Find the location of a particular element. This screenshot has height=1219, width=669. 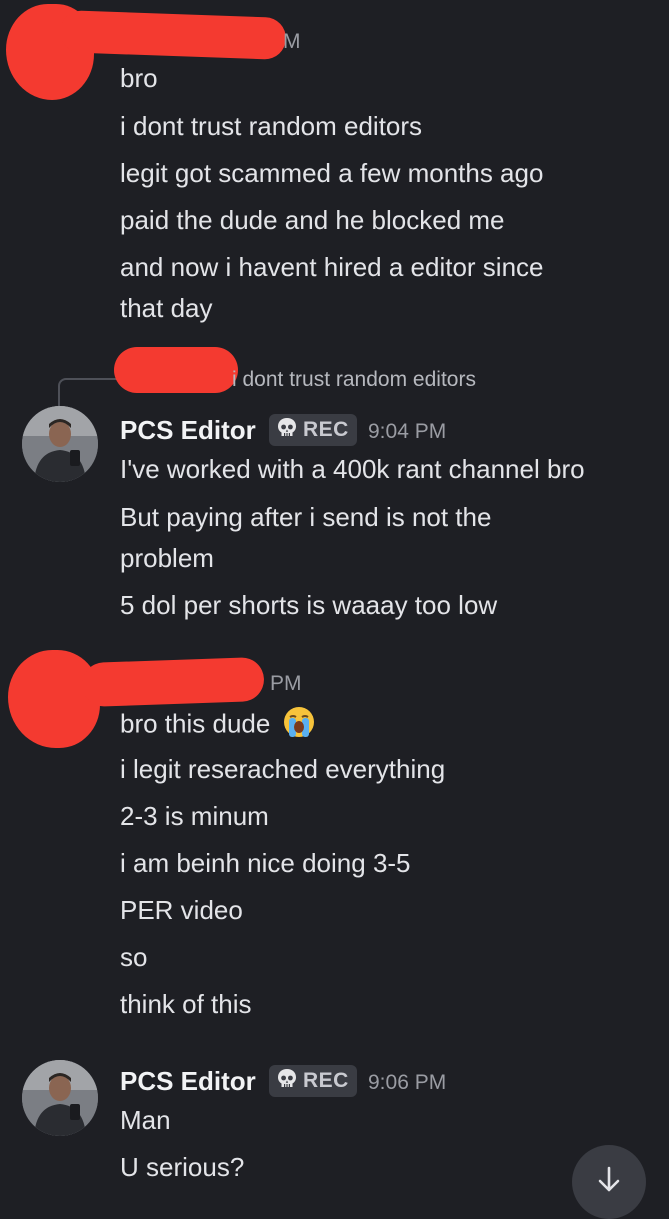

message-line: bro this dude is located at coordinates (218, 725).